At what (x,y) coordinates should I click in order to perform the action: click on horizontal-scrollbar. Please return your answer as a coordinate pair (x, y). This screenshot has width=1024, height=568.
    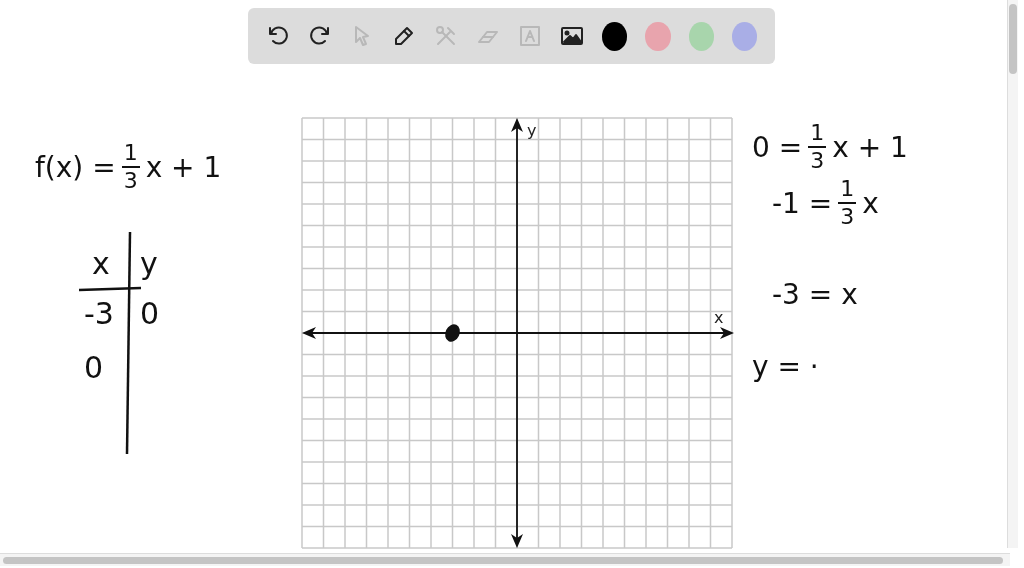
    Looking at the image, I should click on (505, 559).